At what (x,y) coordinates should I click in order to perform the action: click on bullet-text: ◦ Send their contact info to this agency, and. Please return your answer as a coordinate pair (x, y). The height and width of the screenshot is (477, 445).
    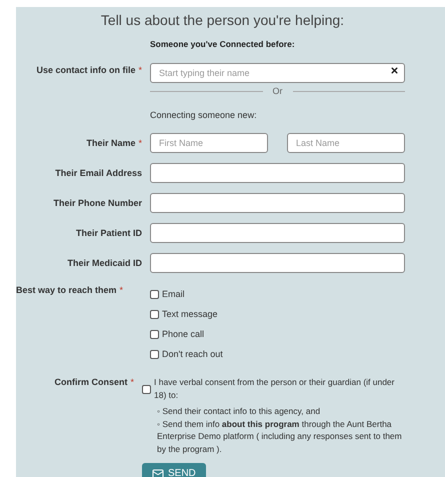
    Looking at the image, I should click on (239, 411).